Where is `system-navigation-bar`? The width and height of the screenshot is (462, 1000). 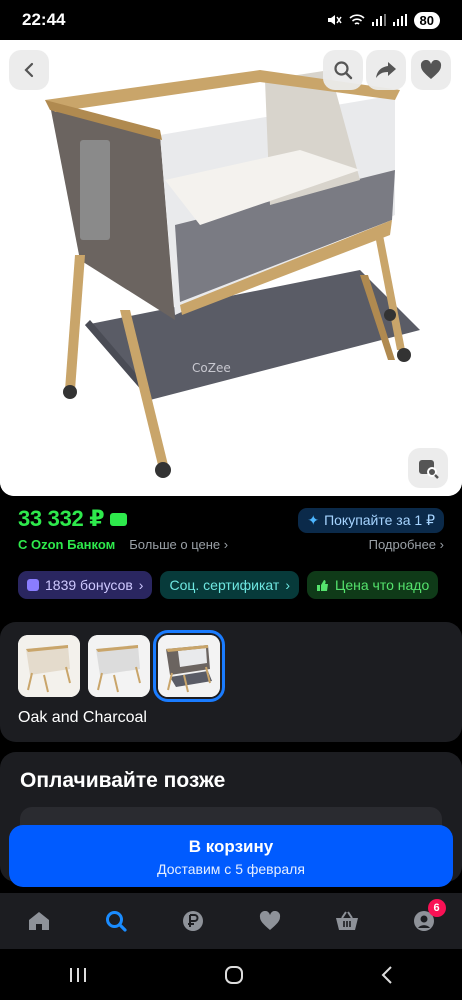 system-navigation-bar is located at coordinates (231, 974).